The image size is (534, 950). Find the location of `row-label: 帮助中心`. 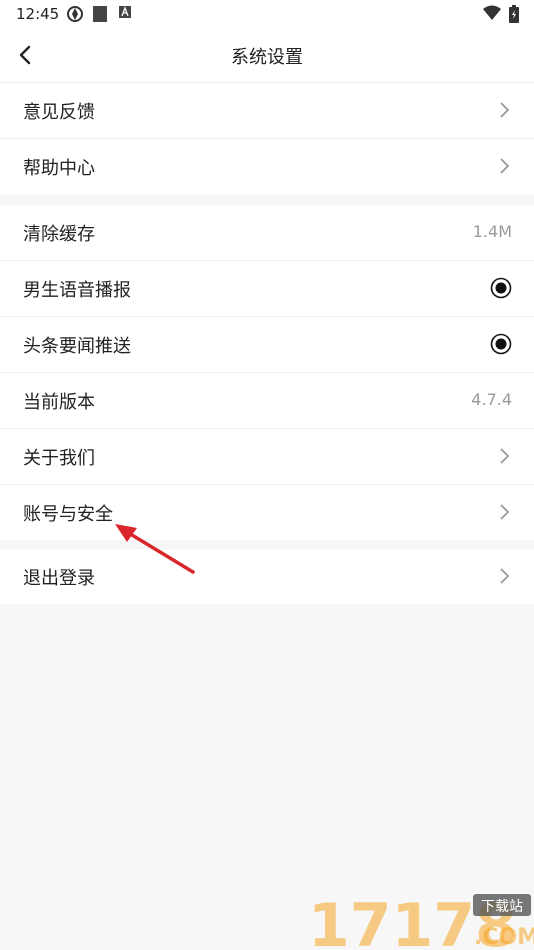

row-label: 帮助中心 is located at coordinates (59, 168).